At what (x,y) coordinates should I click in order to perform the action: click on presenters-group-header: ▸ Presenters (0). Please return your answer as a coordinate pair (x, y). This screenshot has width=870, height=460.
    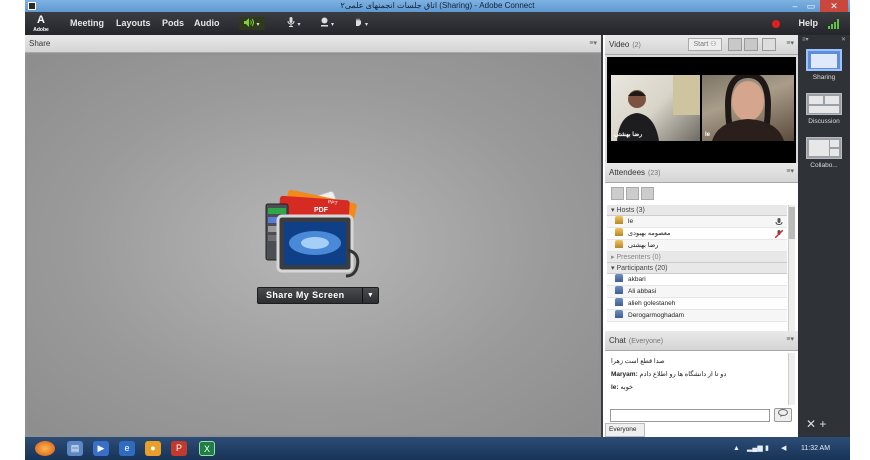
    Looking at the image, I should click on (697, 257).